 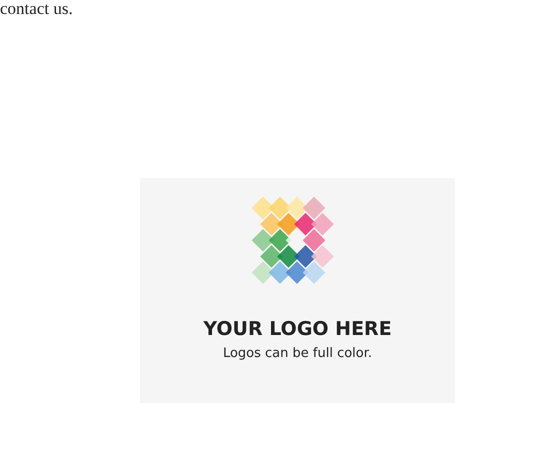 I want to click on intro-text: contact us., so click(x=37, y=9).